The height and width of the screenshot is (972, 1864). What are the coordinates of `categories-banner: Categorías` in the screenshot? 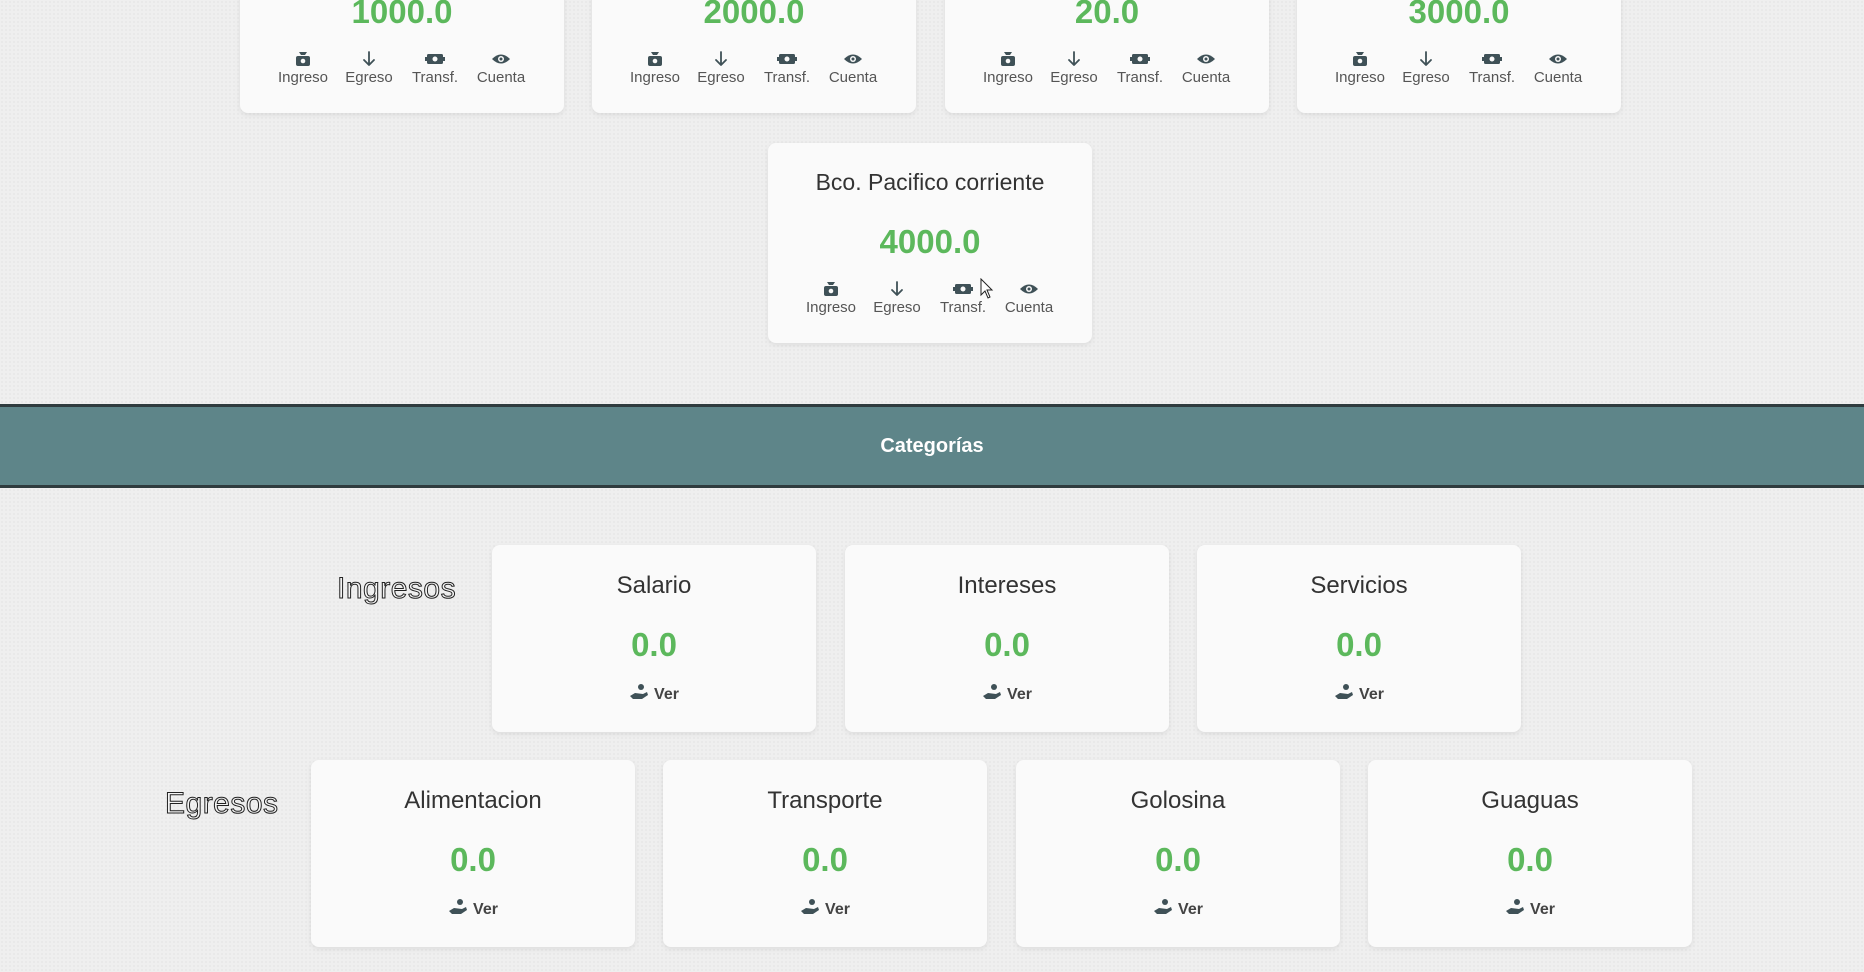 It's located at (932, 446).